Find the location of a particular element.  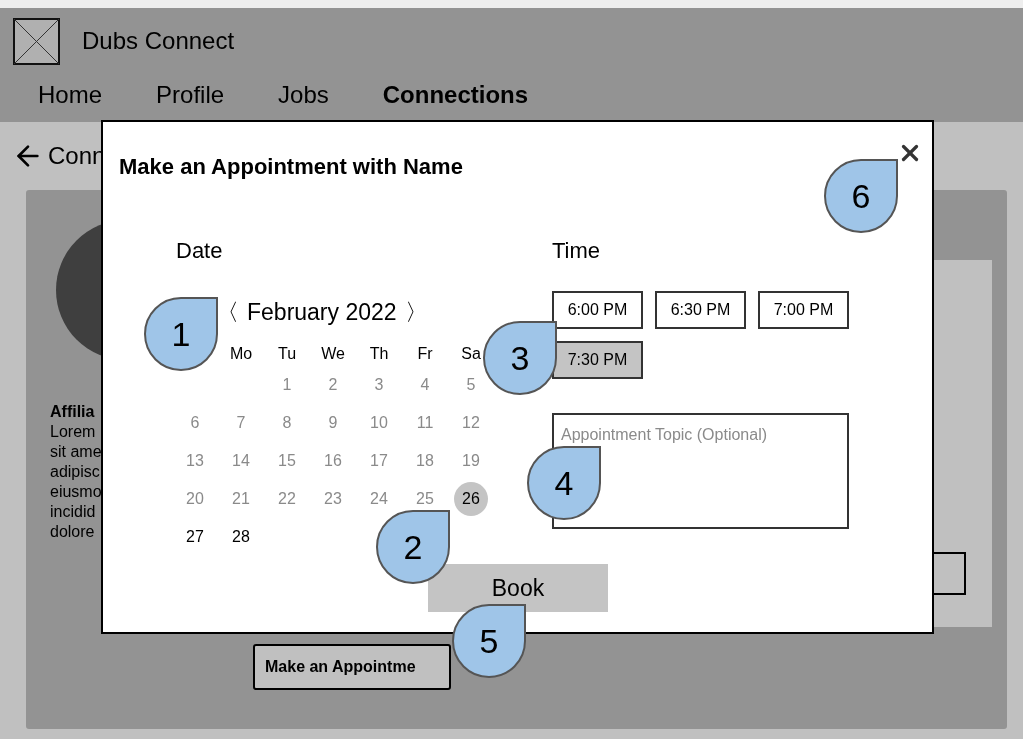

calendar-day: 26 is located at coordinates (471, 498).